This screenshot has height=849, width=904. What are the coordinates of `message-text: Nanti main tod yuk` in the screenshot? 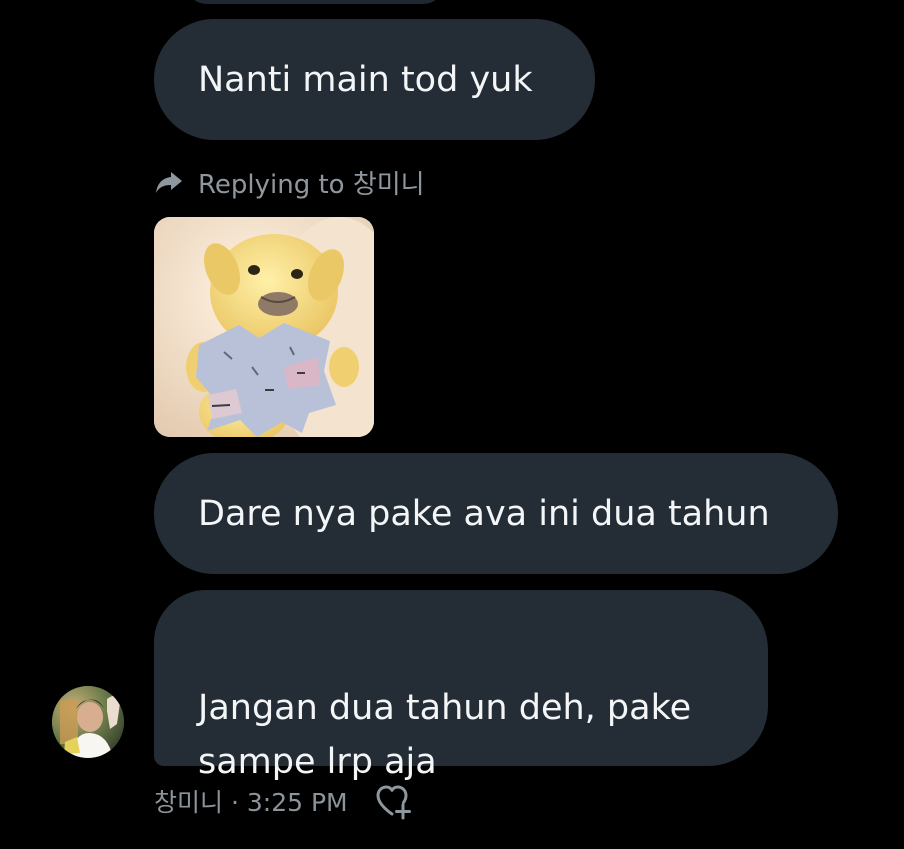 It's located at (365, 79).